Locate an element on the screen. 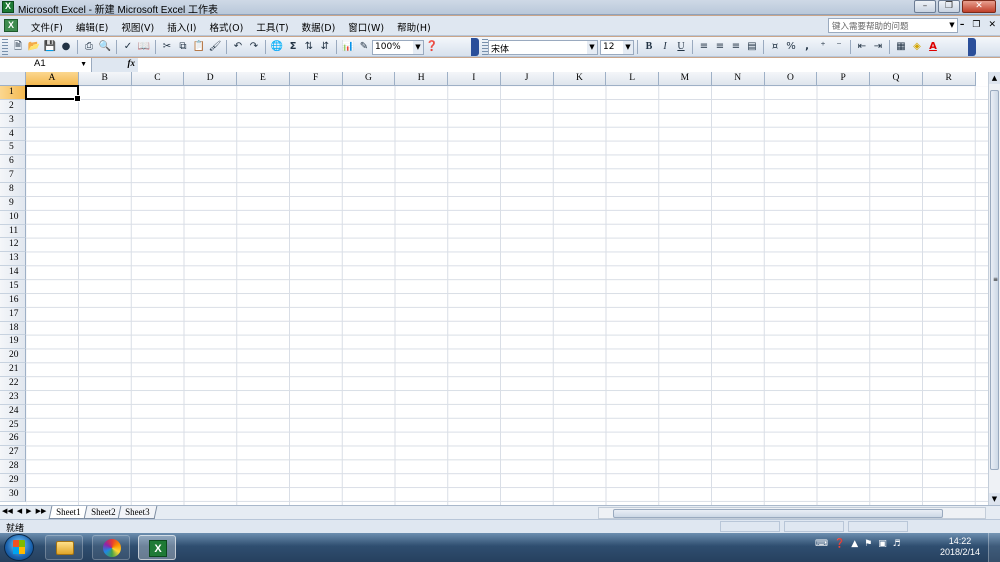 The width and height of the screenshot is (1000, 562). menu-item: 视图(V) is located at coordinates (137, 27).